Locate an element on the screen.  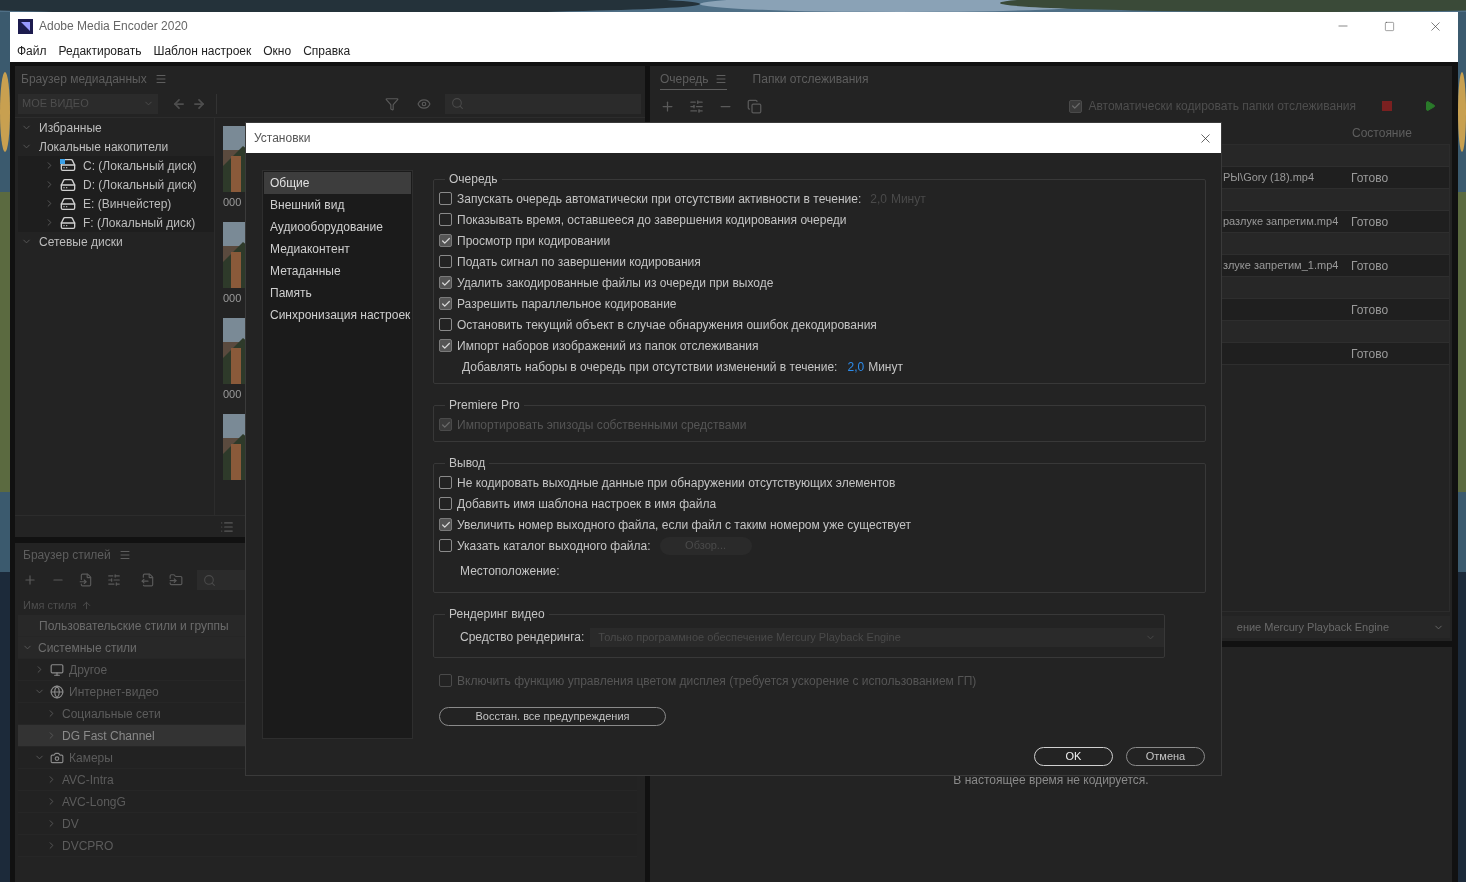
monitor-icon is located at coordinates (57, 669).